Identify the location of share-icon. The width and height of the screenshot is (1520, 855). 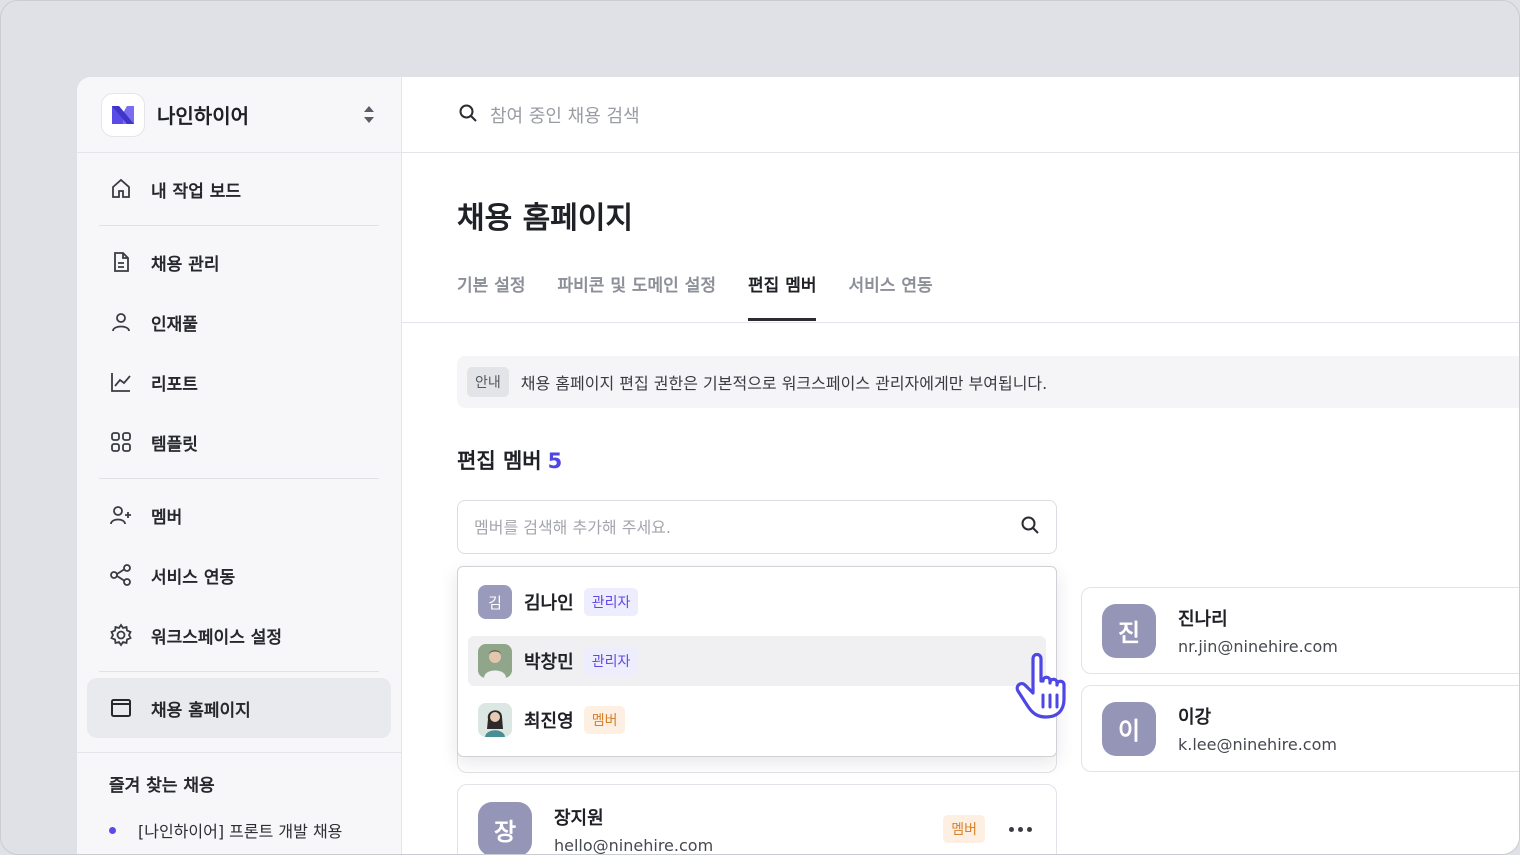
(121, 575).